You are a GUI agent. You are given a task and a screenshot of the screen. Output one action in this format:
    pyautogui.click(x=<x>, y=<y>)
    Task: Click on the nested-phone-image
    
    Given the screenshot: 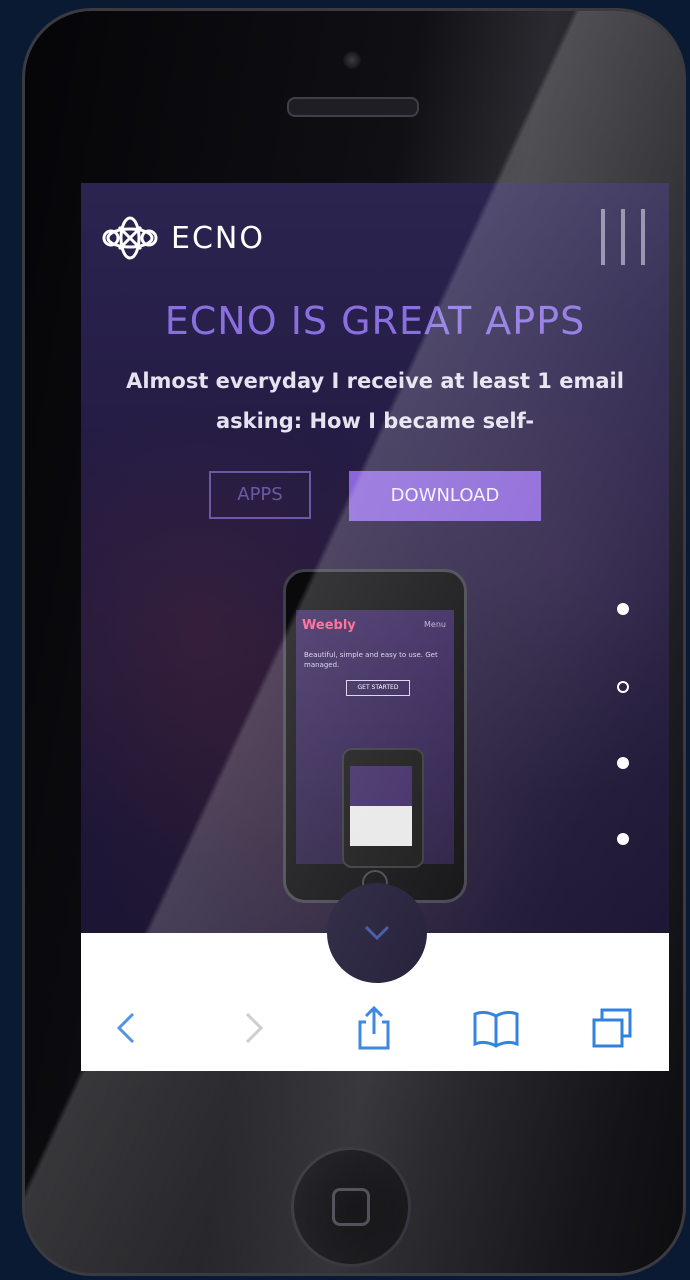 What is the action you would take?
    pyautogui.click(x=383, y=808)
    